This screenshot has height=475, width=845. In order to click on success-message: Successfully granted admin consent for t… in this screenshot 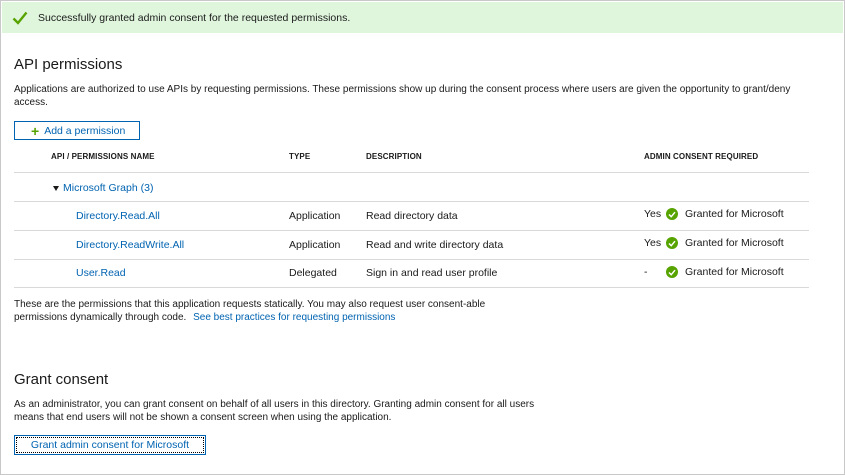, I will do `click(194, 17)`.